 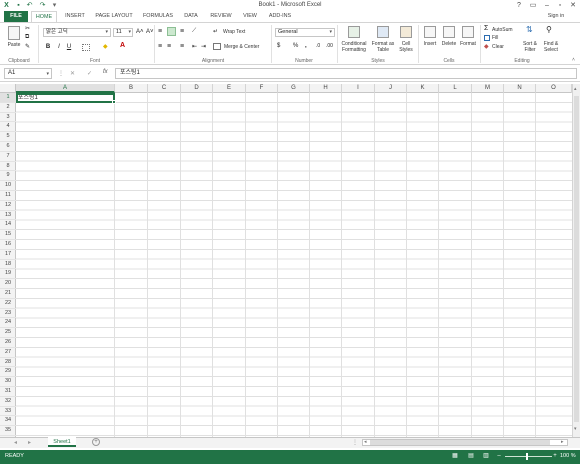 What do you see at coordinates (194, 31) in the screenshot?
I see `orientation-icon: ⟋` at bounding box center [194, 31].